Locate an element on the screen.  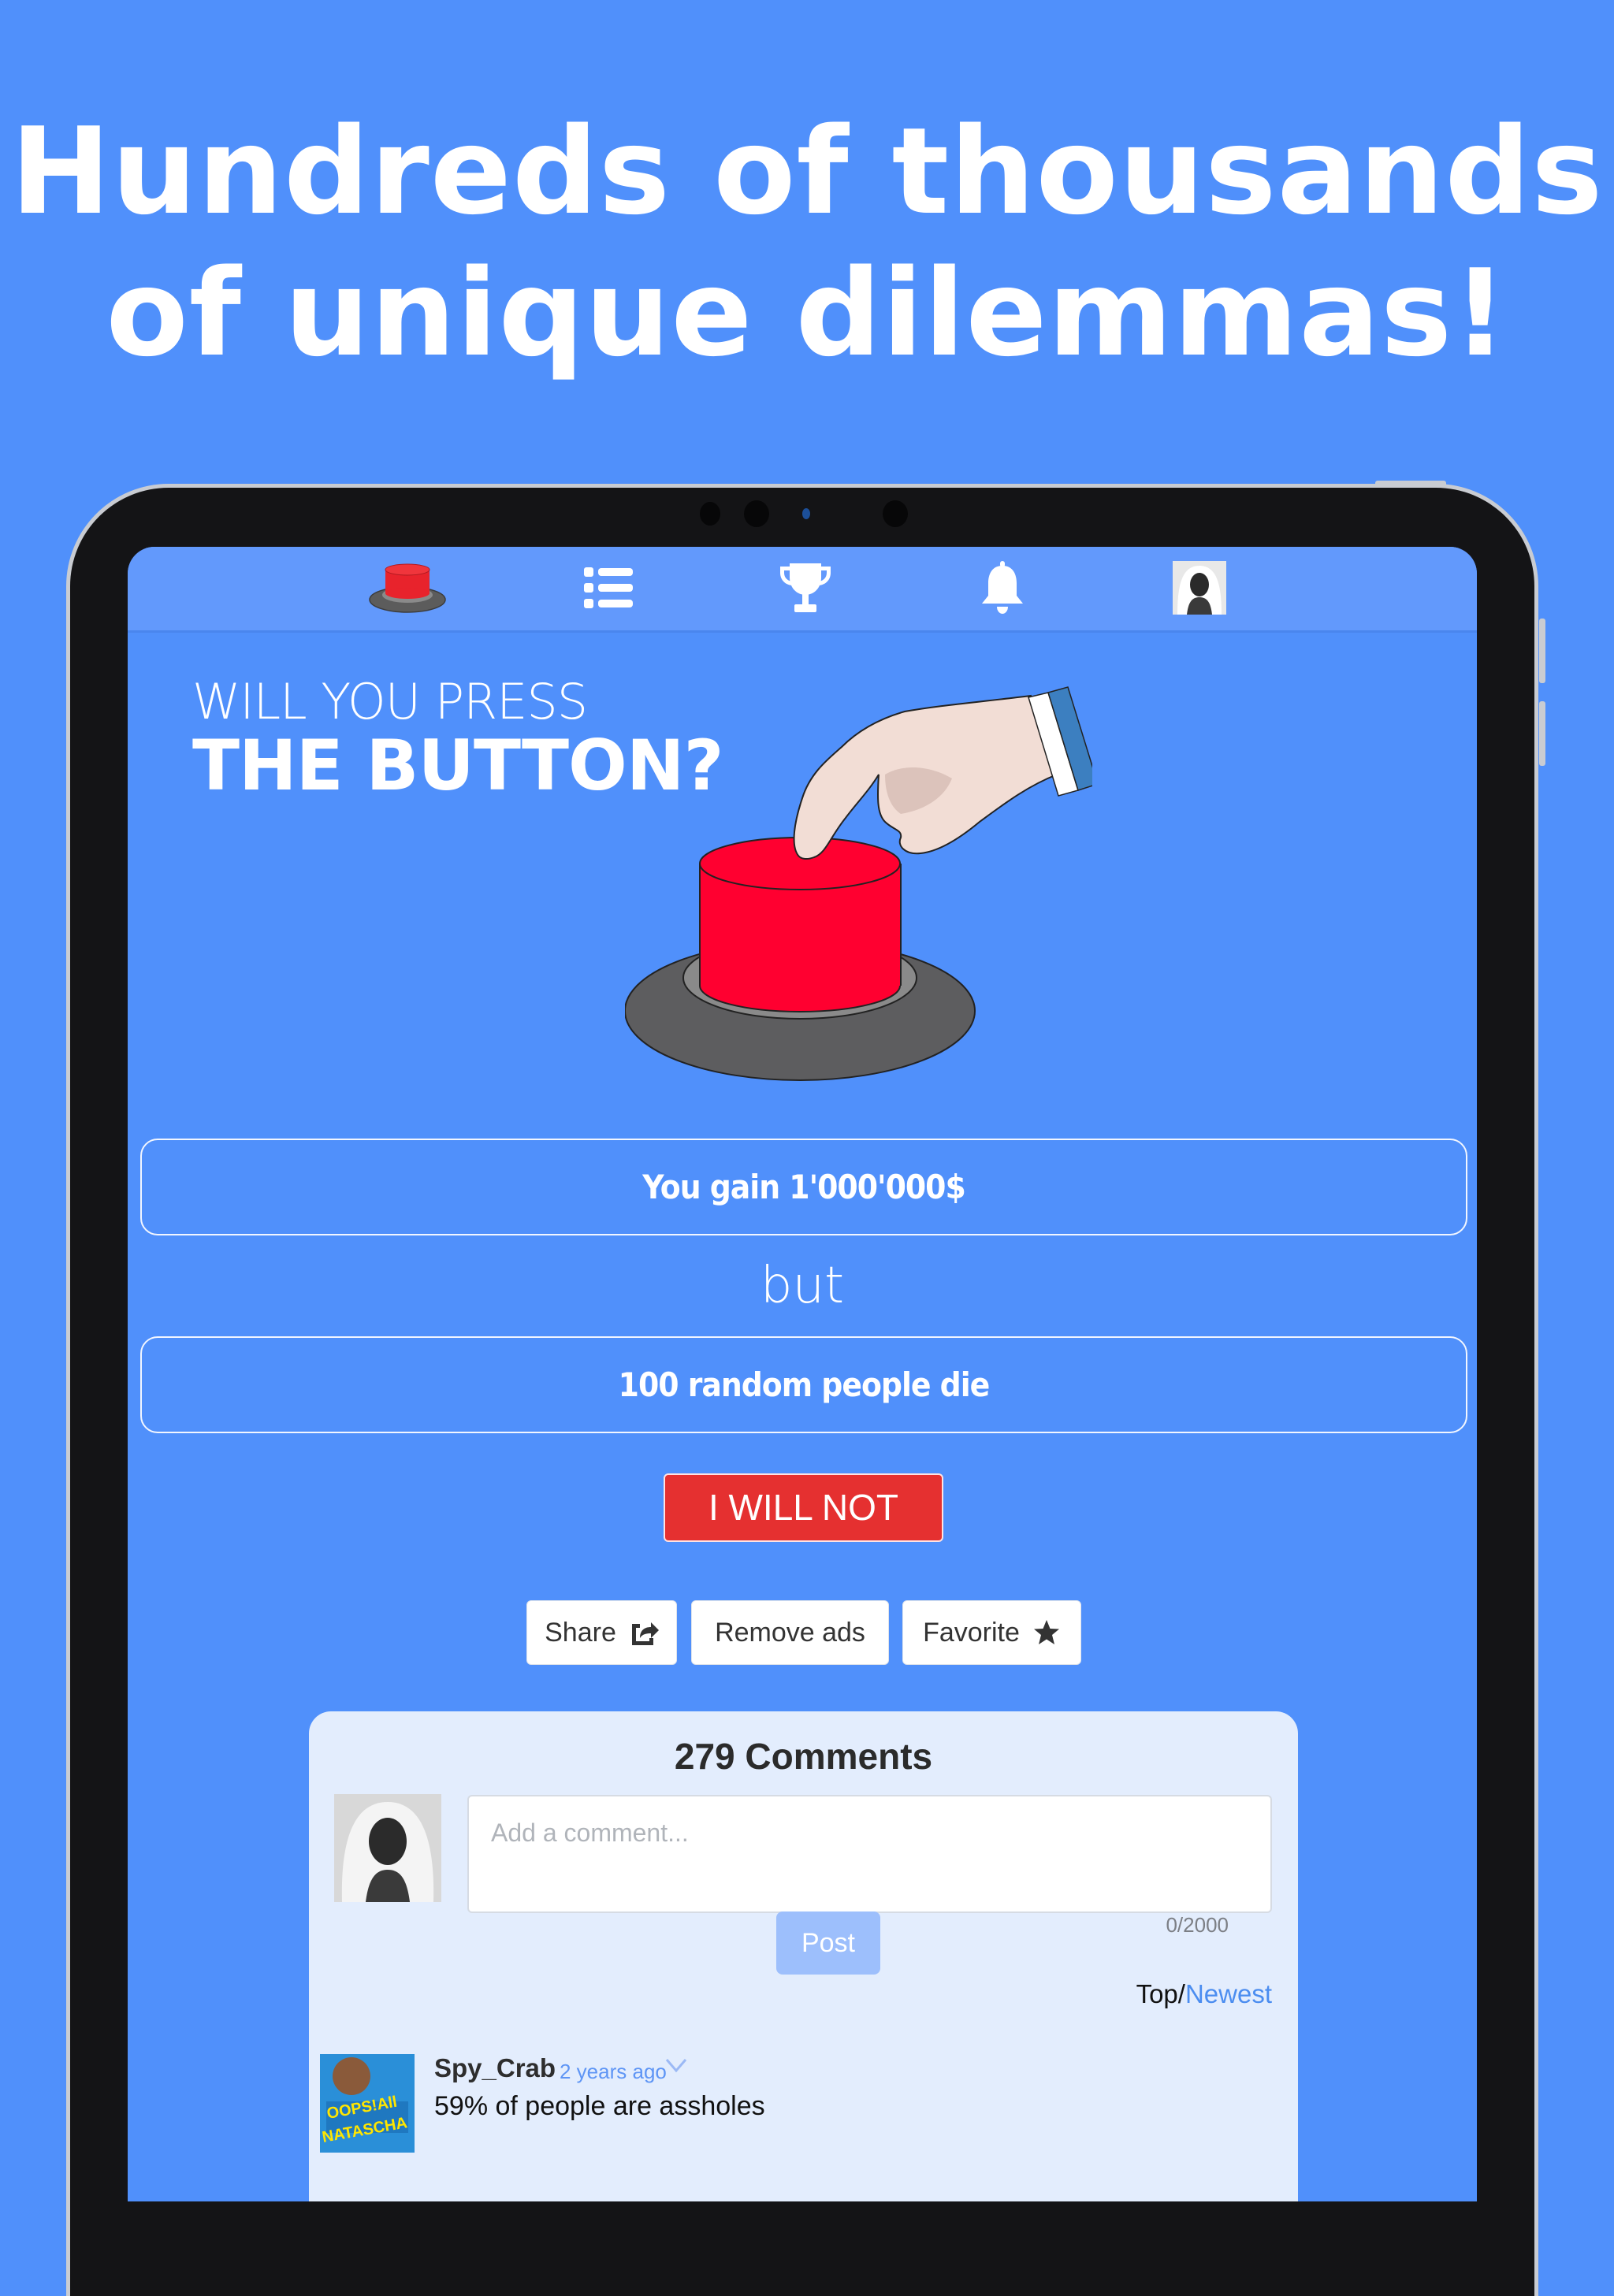
star-icon is located at coordinates (1046, 1632).